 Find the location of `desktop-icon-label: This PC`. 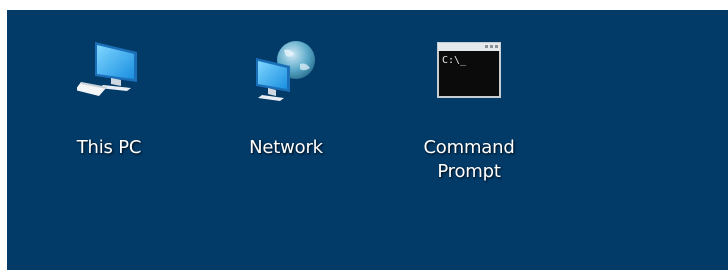

desktop-icon-label: This PC is located at coordinates (109, 147).